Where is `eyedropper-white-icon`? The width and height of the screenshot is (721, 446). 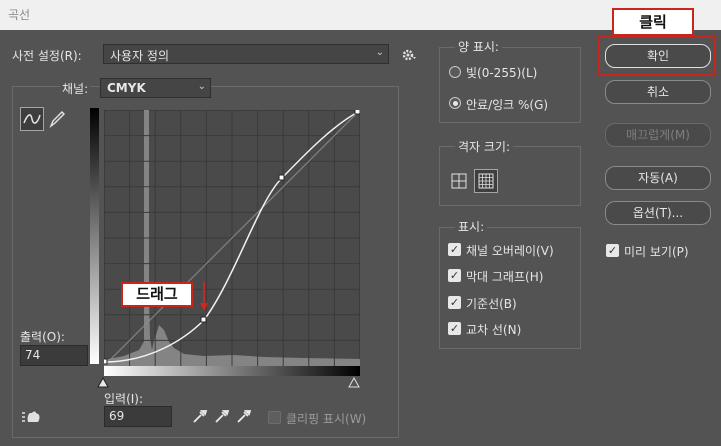 eyedropper-white-icon is located at coordinates (244, 416).